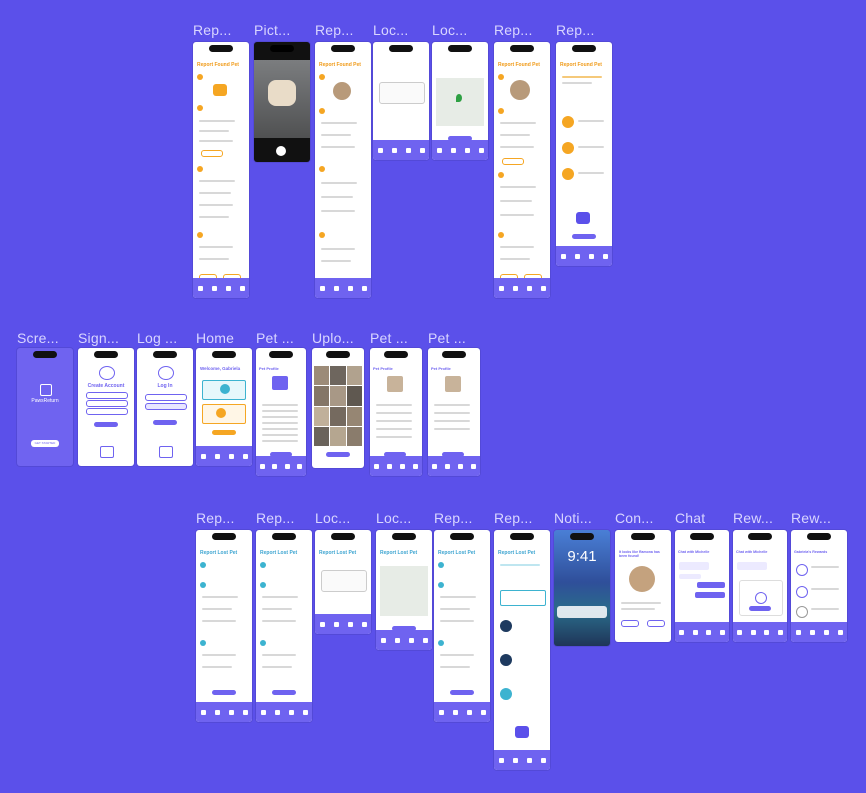 The image size is (866, 793). Describe the element at coordinates (220, 368) in the screenshot. I see `home-title: Welcome, Gabriela` at that location.